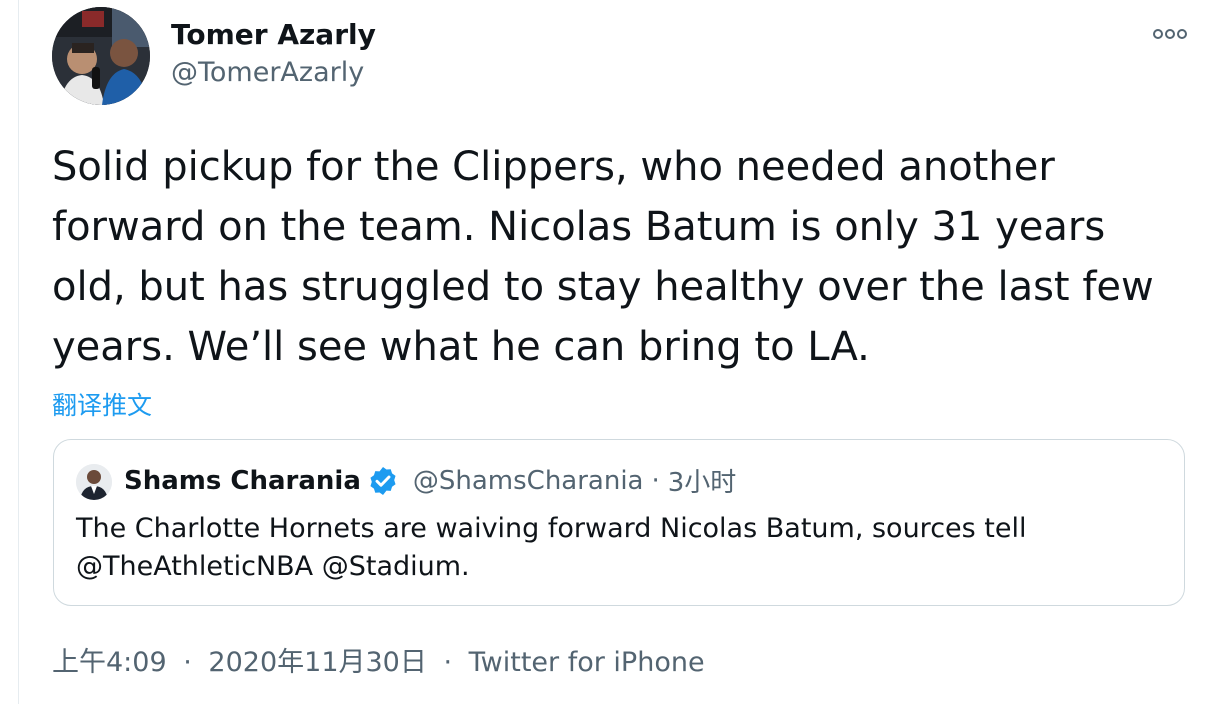  What do you see at coordinates (242, 480) in the screenshot?
I see `quoted-author-name: Shams Charania` at bounding box center [242, 480].